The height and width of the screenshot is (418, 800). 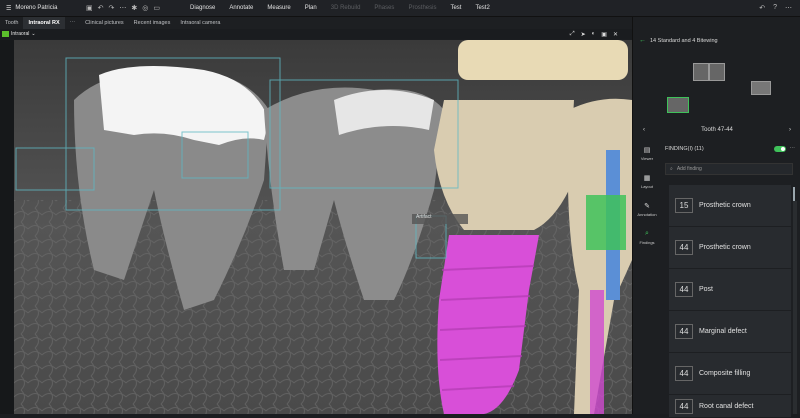 I want to click on contrast-icon: ◐, so click(x=594, y=34).